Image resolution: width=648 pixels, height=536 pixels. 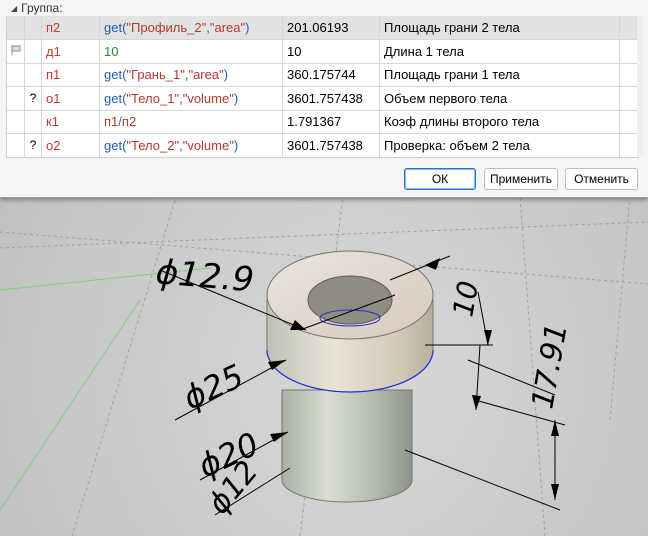 What do you see at coordinates (213, 387) in the screenshot?
I see `dim-diameter-25: ϕ25` at bounding box center [213, 387].